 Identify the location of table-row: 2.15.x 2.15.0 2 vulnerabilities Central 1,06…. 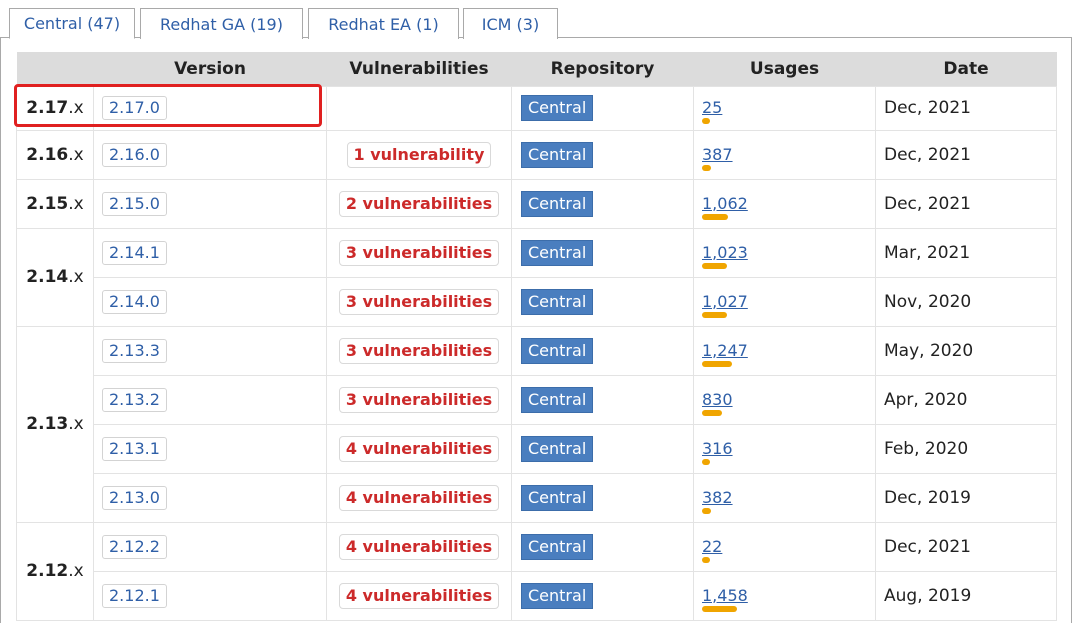
(536, 203).